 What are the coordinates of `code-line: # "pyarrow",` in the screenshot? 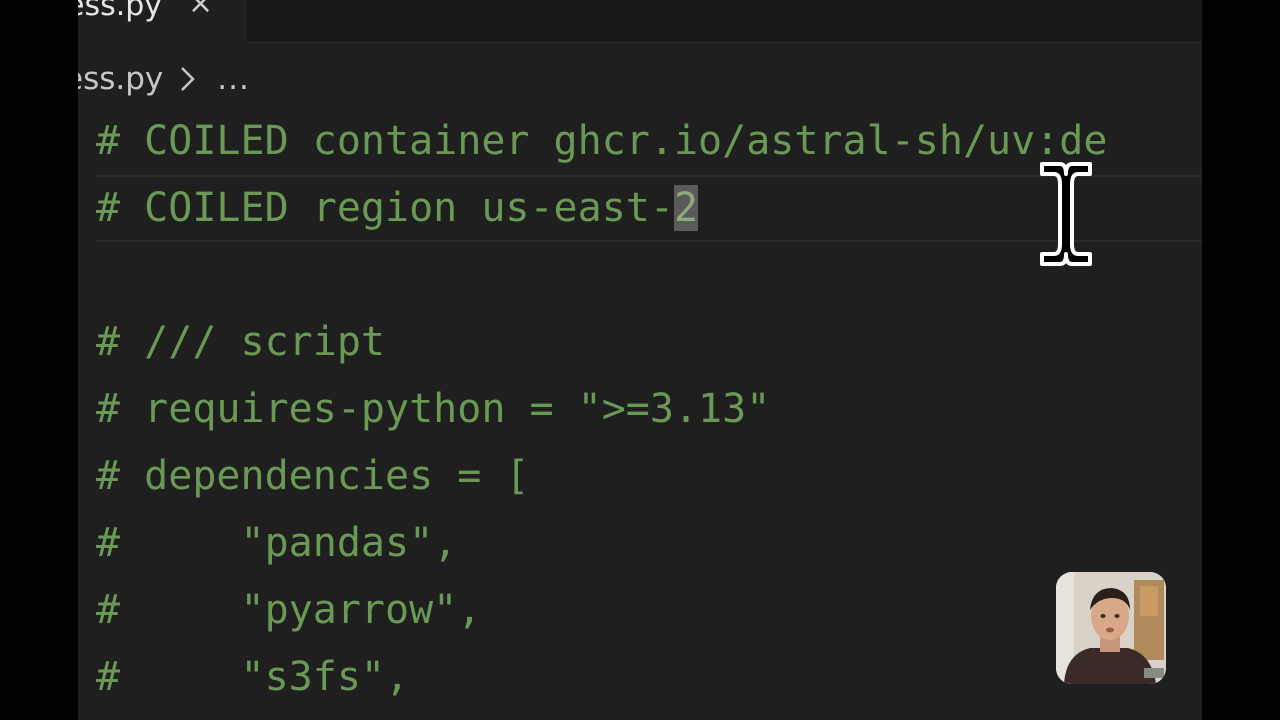 It's located at (289, 610).